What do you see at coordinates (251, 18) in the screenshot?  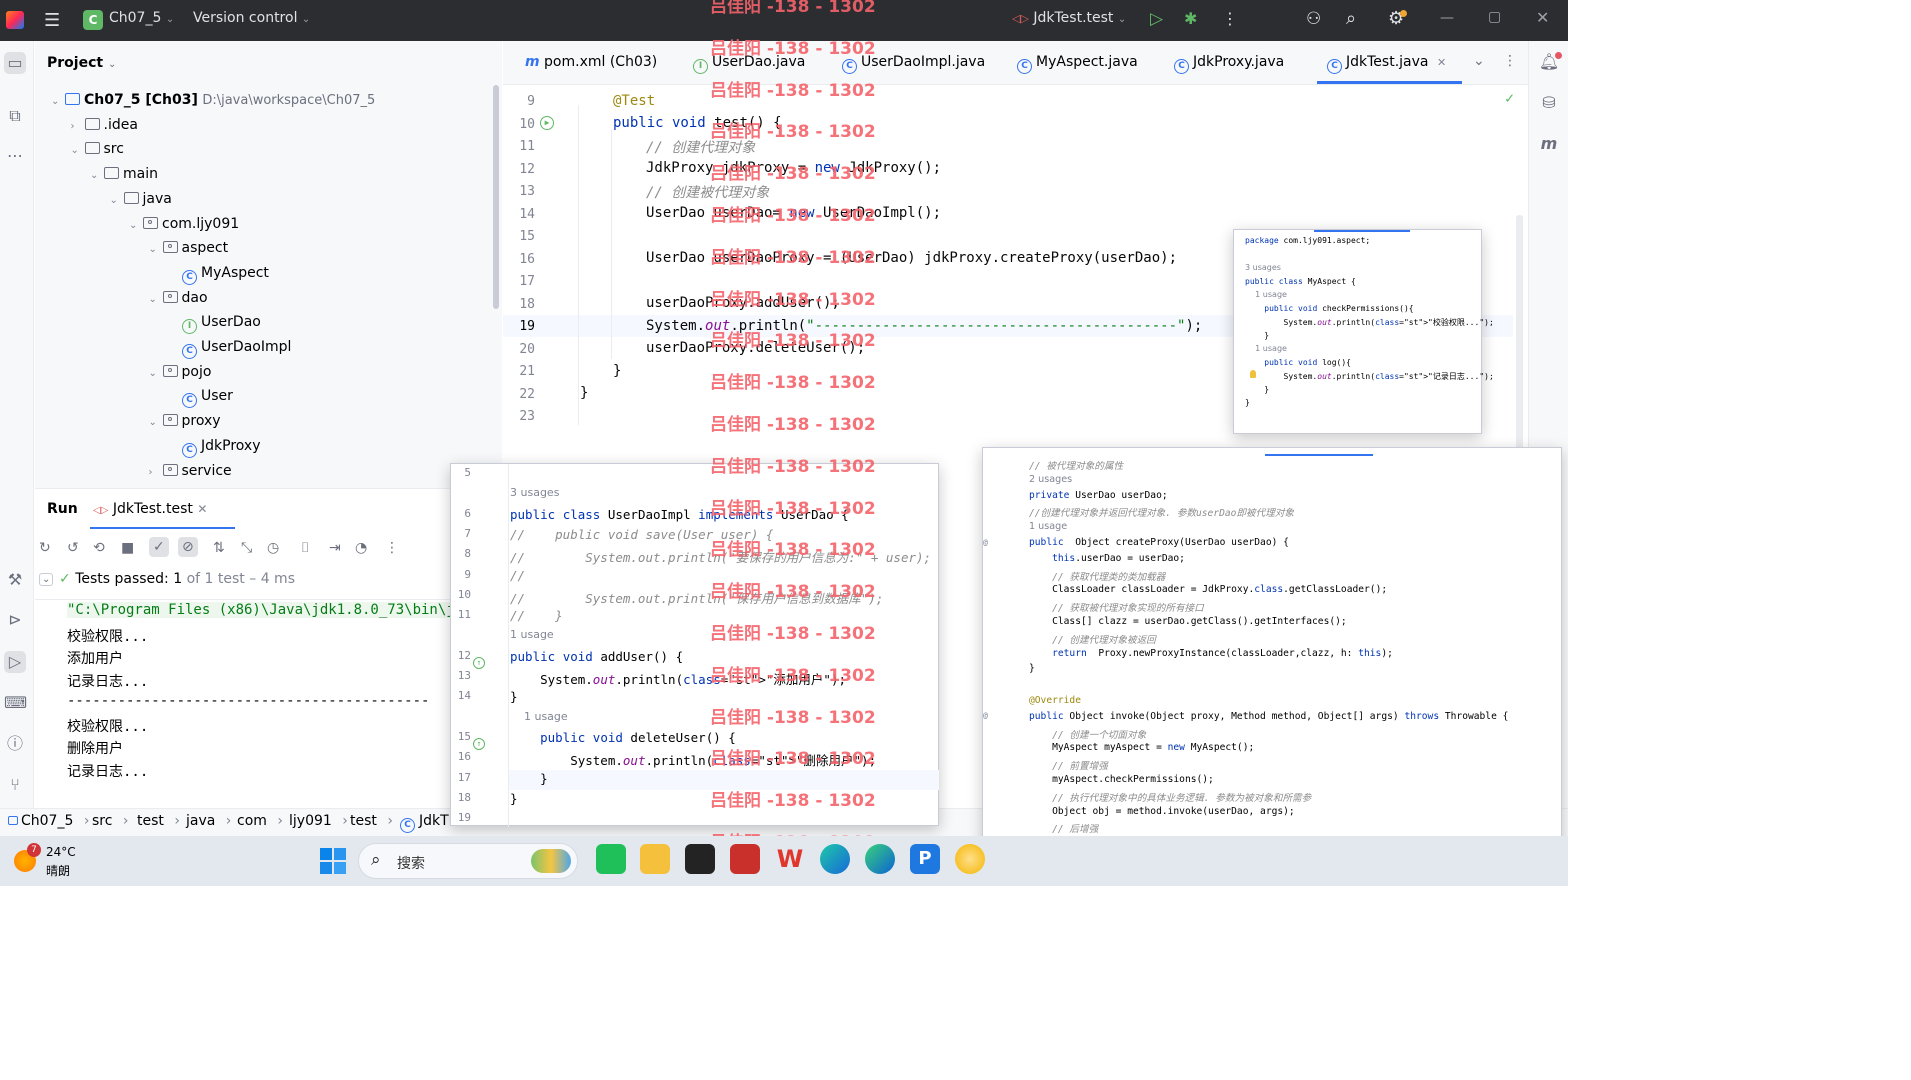 I see `vcs-widget: Version control ⌄` at bounding box center [251, 18].